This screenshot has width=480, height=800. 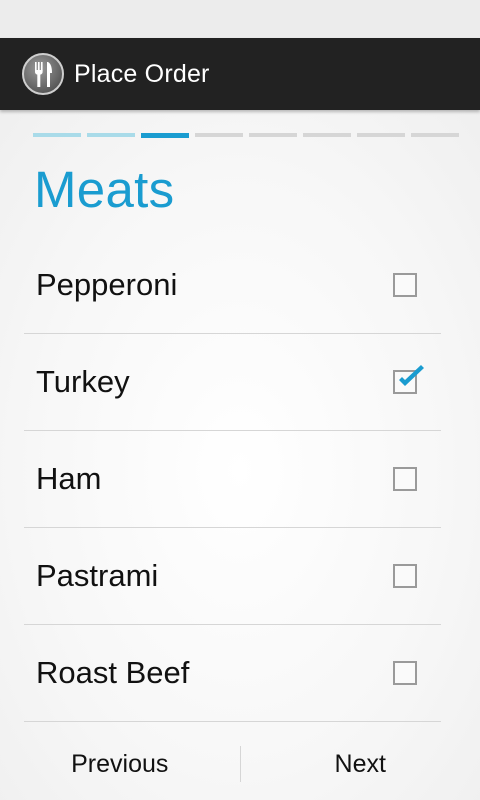 I want to click on fork-knife-icon, so click(x=43, y=74).